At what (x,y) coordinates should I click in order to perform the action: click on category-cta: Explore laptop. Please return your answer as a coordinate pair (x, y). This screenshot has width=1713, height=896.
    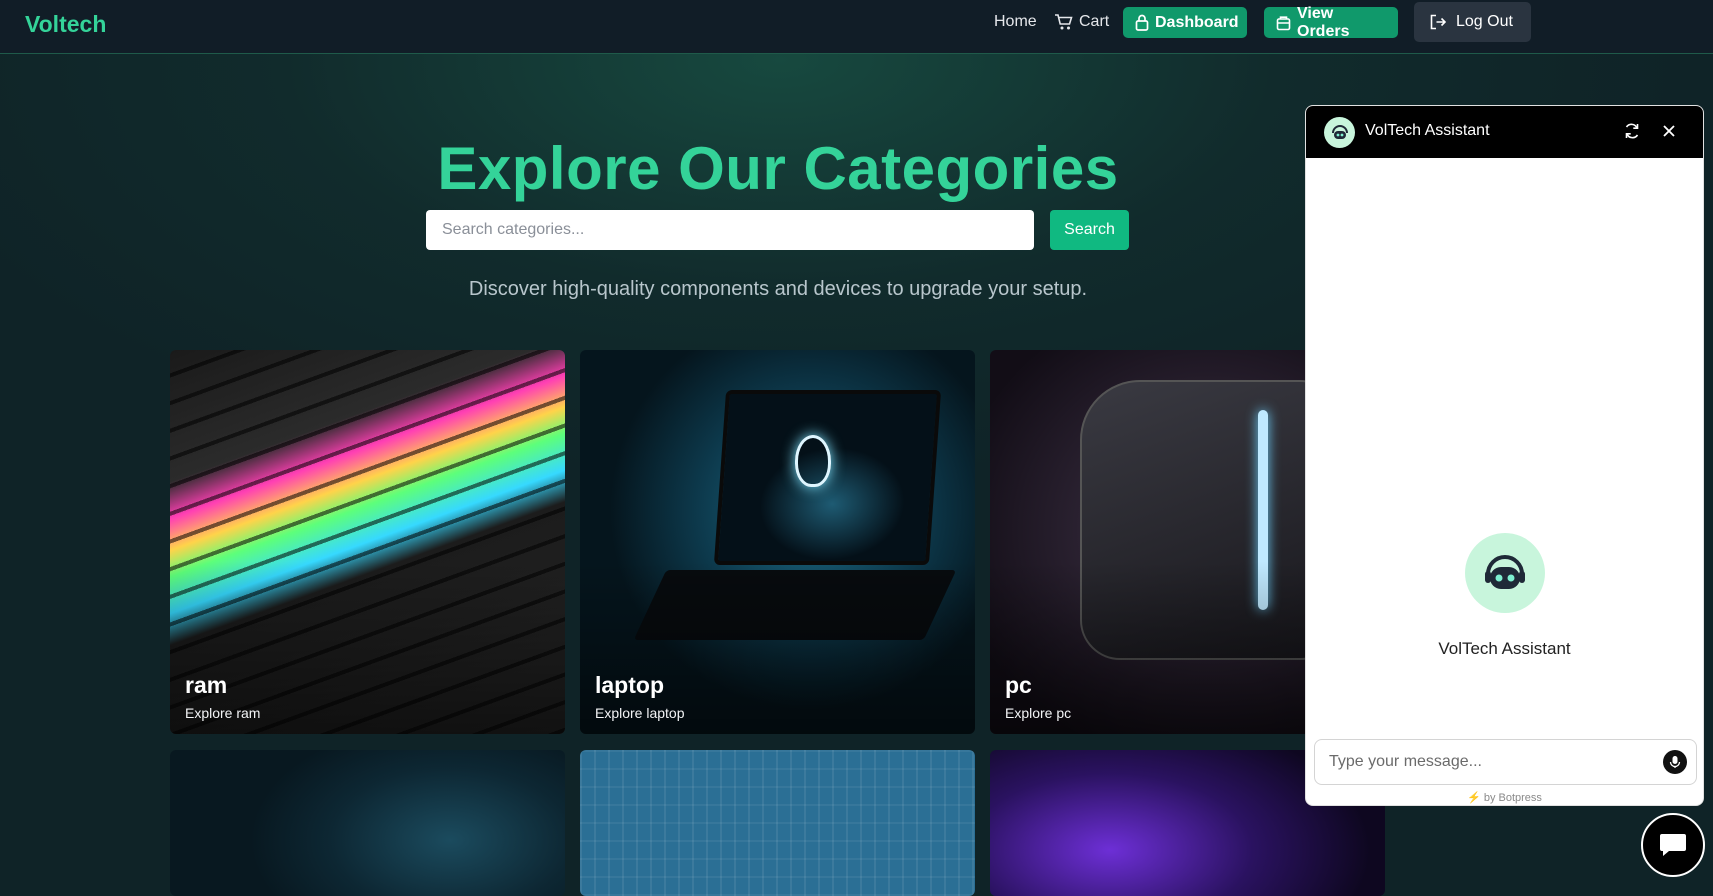
    Looking at the image, I should click on (640, 713).